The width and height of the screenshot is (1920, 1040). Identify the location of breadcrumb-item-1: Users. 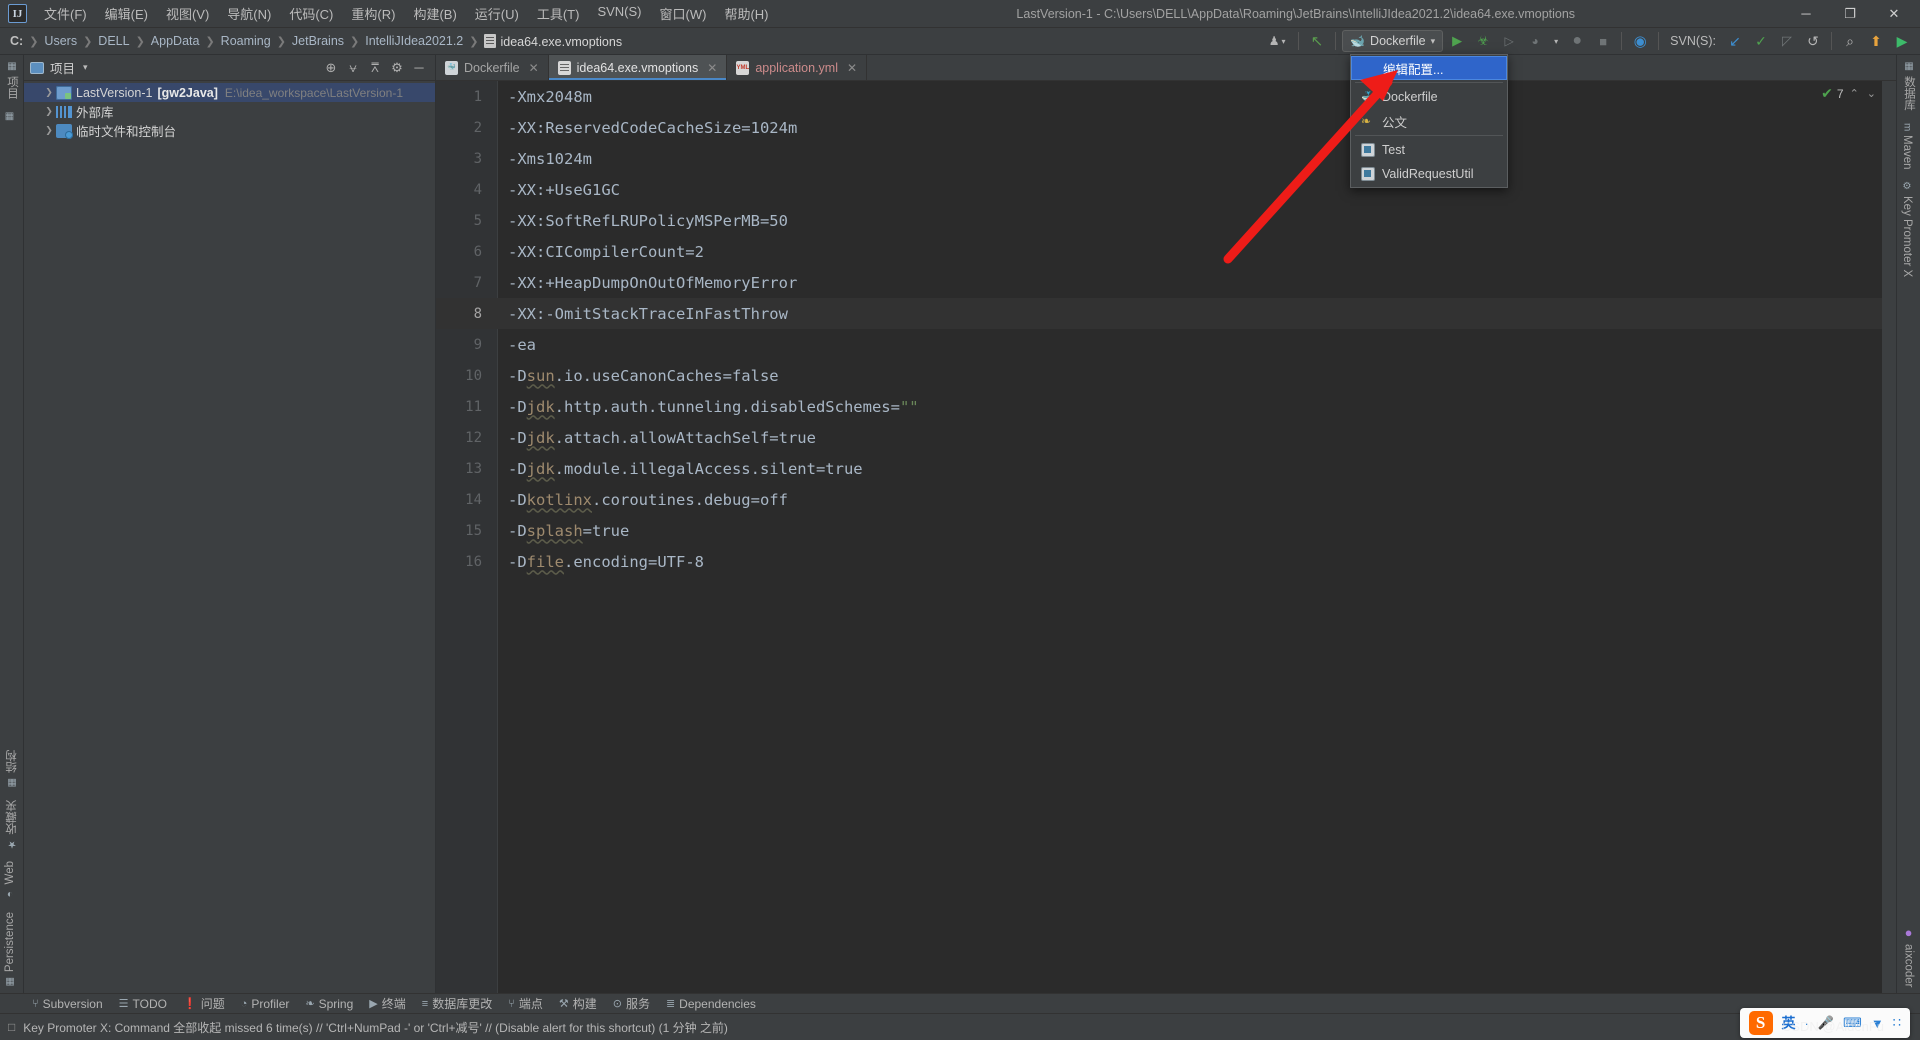
(60, 41).